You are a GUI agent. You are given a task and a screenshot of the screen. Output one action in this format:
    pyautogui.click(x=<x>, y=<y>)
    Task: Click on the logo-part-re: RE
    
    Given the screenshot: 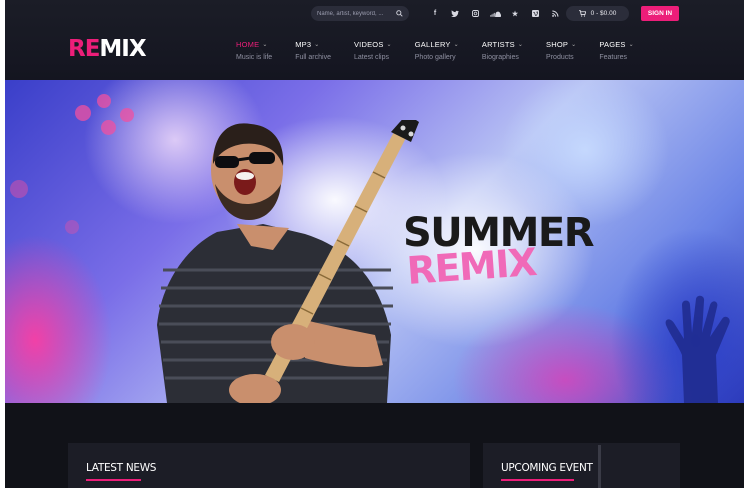 What is the action you would take?
    pyautogui.click(x=84, y=49)
    